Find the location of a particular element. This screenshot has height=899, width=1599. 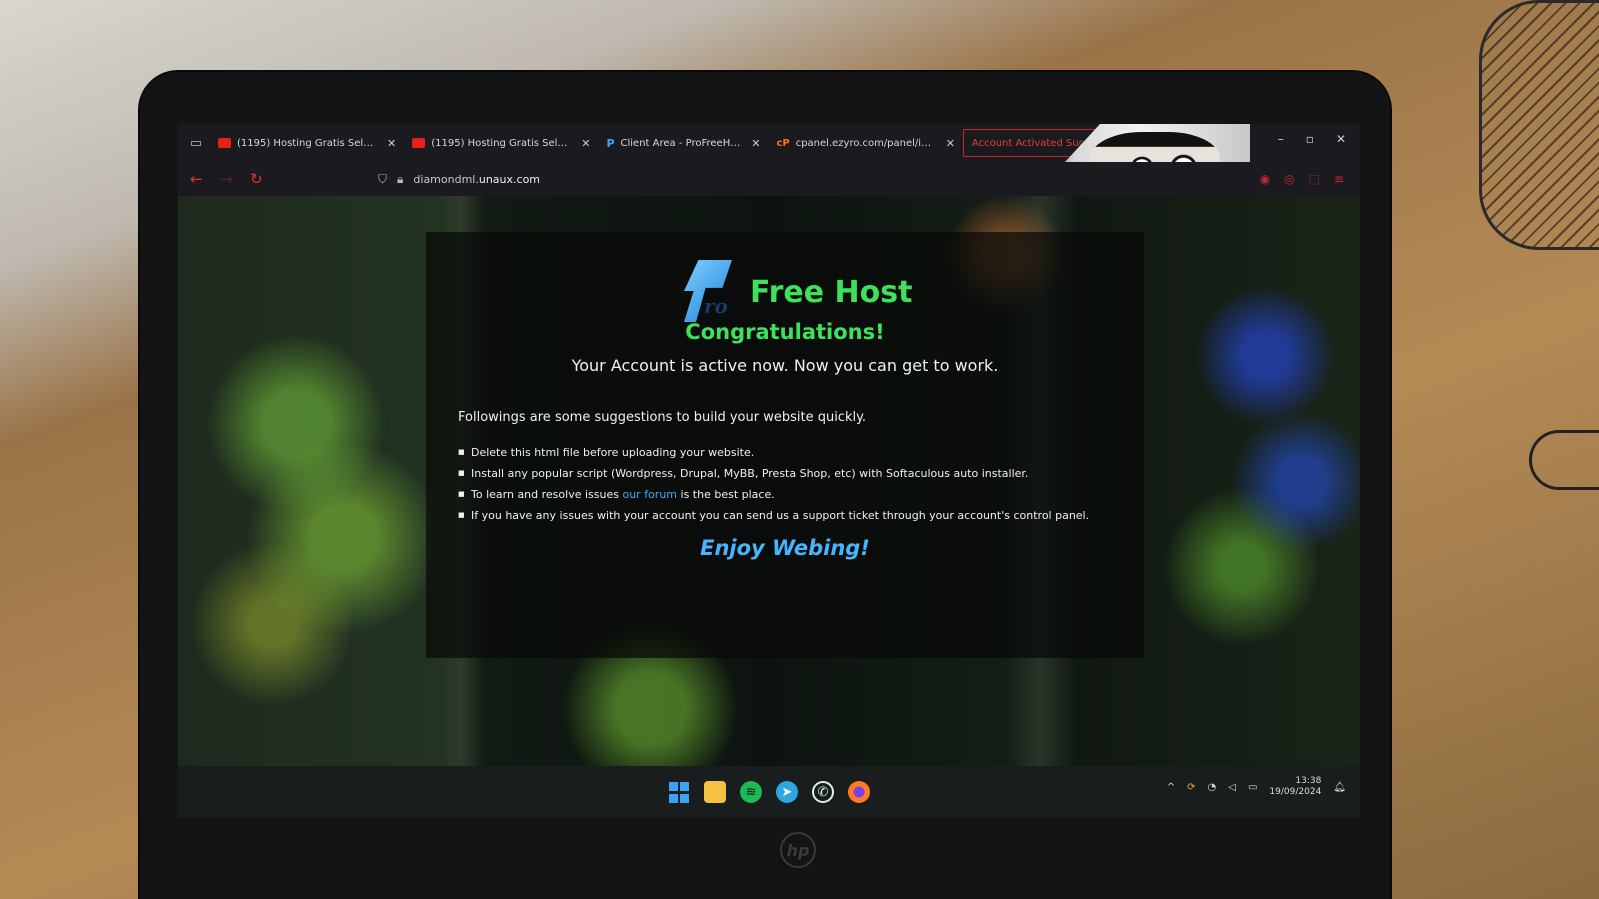

lock-icon: 🔒︎ is located at coordinates (400, 179).